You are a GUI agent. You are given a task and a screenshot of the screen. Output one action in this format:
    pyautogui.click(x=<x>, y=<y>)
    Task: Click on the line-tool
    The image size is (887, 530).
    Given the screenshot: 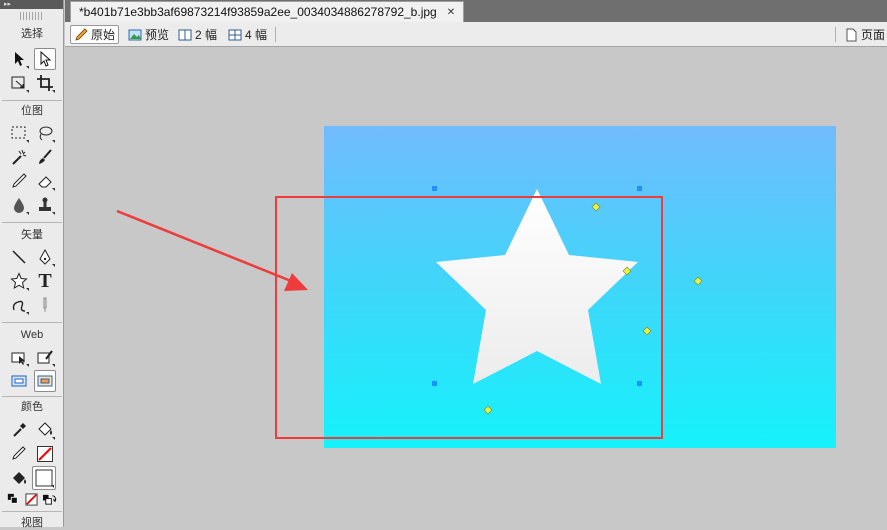 What is the action you would take?
    pyautogui.click(x=19, y=257)
    